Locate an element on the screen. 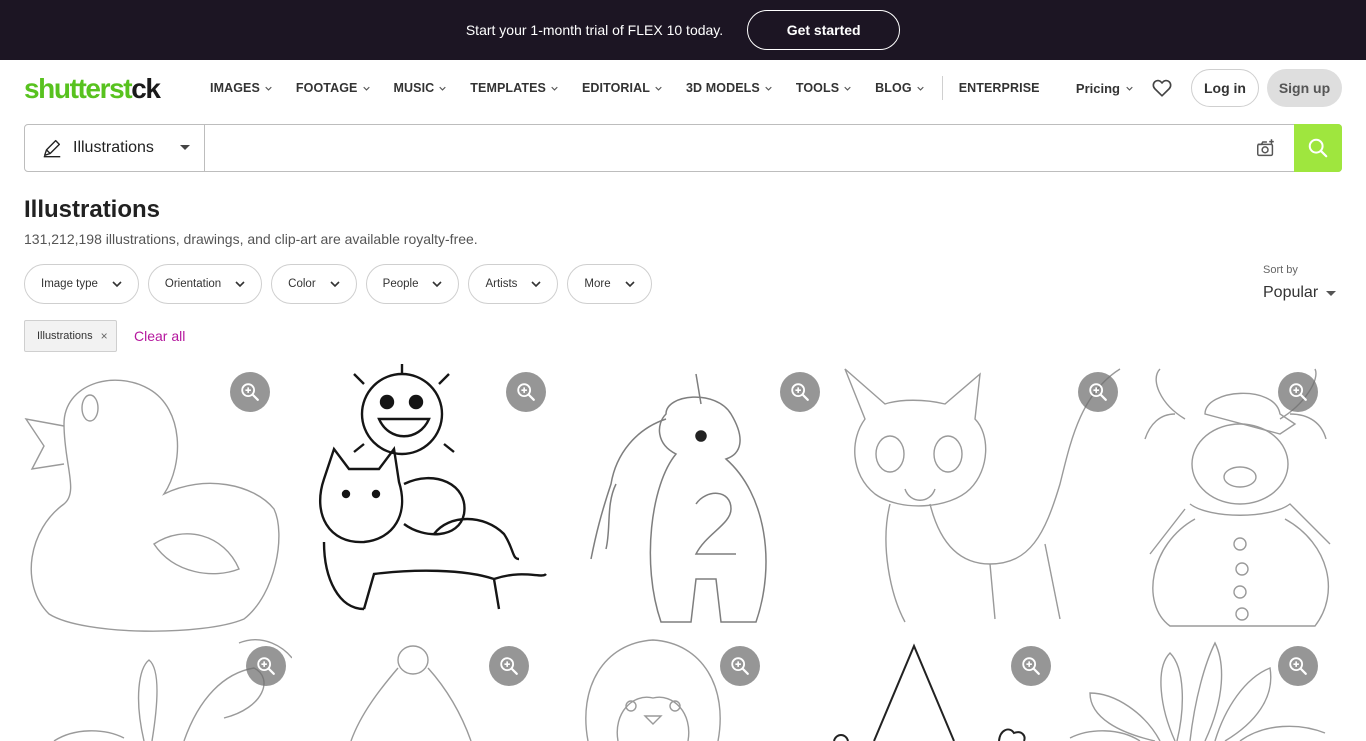 The image size is (1366, 741). filter-people: People is located at coordinates (412, 284).